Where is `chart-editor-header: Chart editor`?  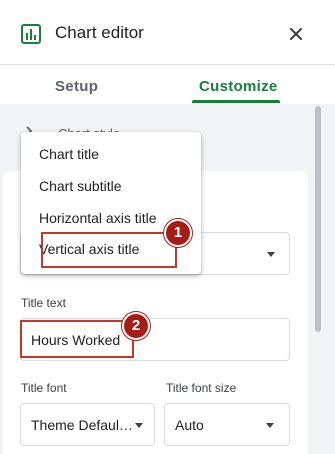
chart-editor-header: Chart editor is located at coordinates (167, 32).